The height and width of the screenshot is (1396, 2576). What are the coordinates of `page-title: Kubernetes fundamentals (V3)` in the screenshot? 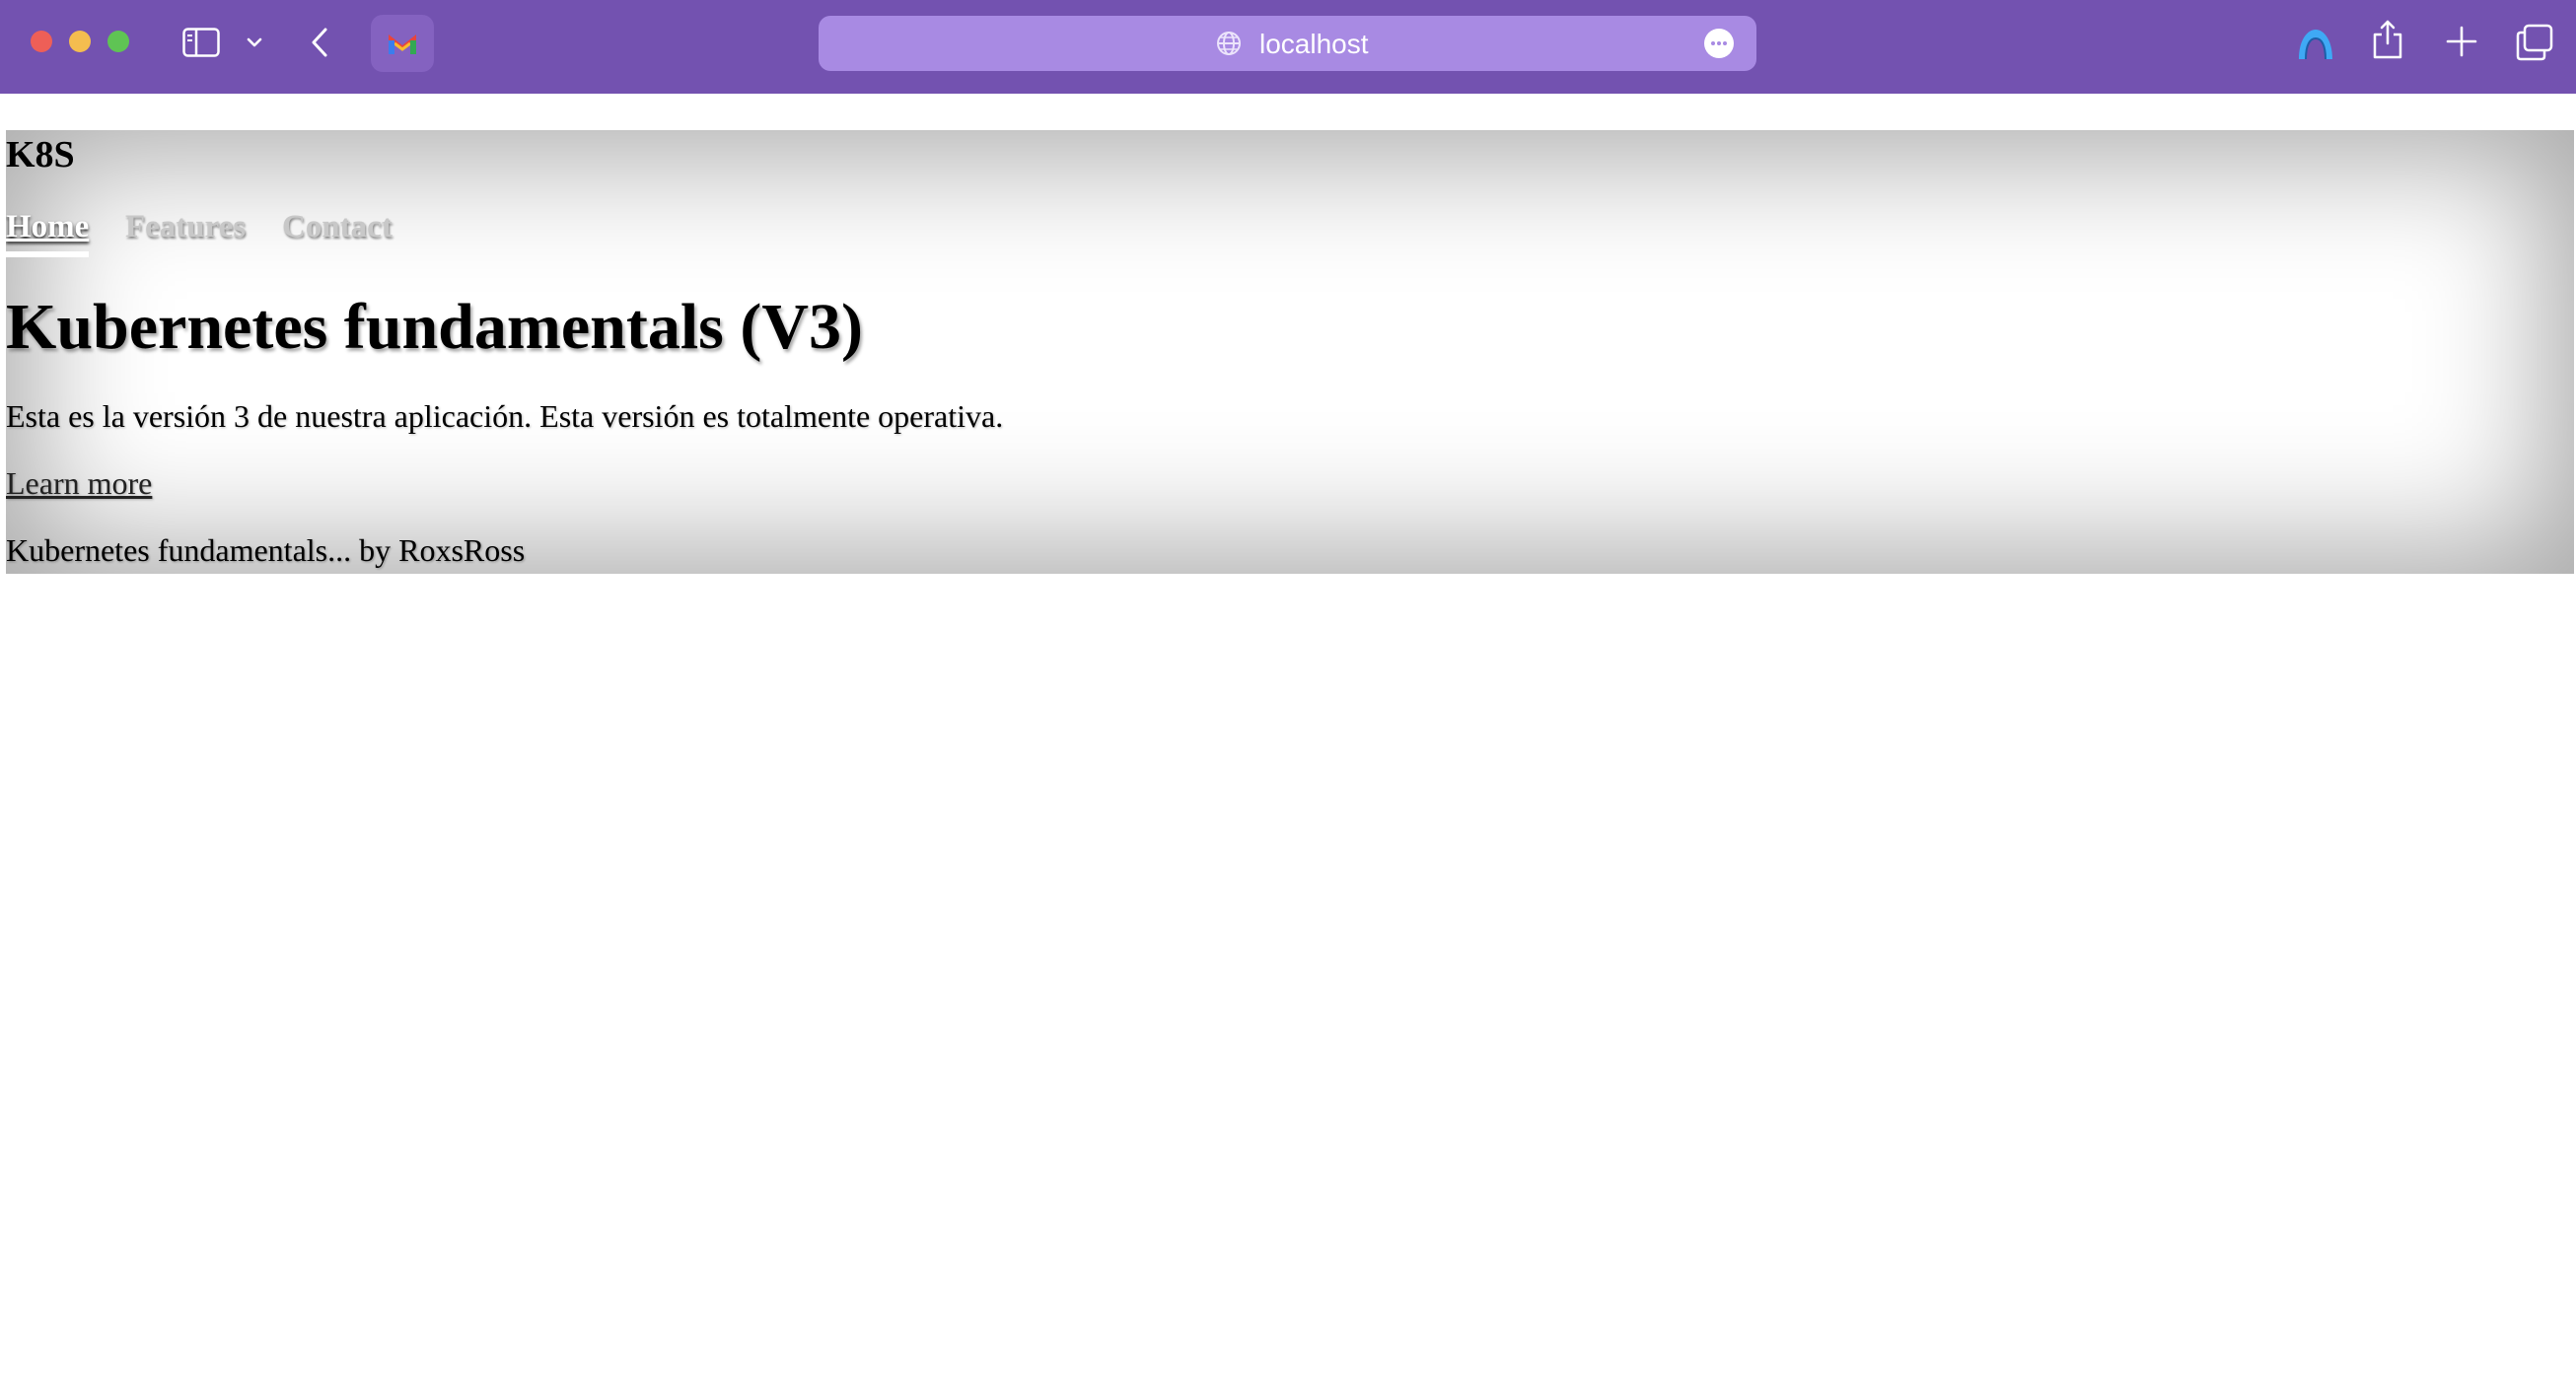 It's located at (434, 327).